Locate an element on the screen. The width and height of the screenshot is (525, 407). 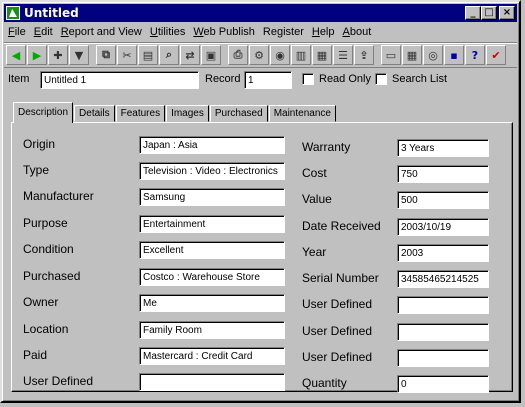
left-field-input: Me is located at coordinates (212, 303).